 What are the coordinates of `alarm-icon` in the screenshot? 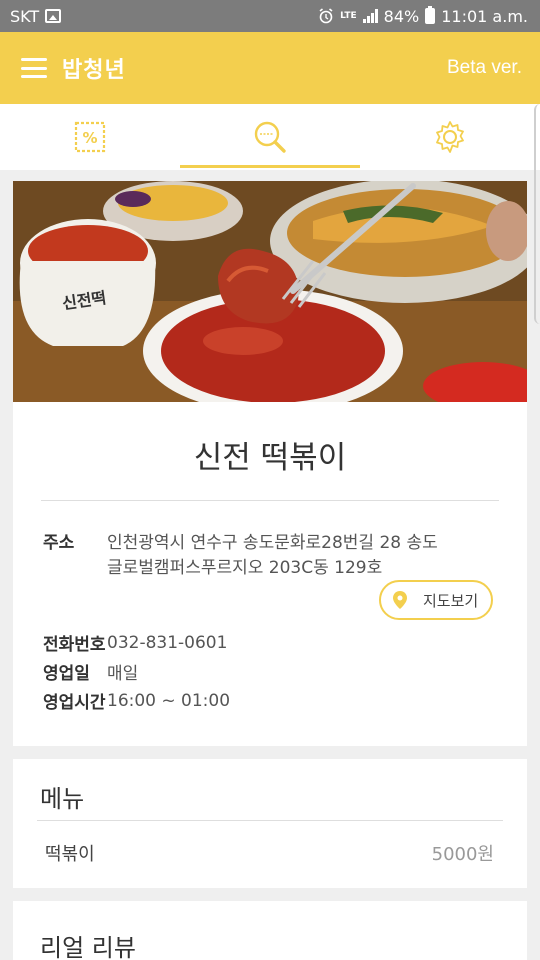 It's located at (326, 16).